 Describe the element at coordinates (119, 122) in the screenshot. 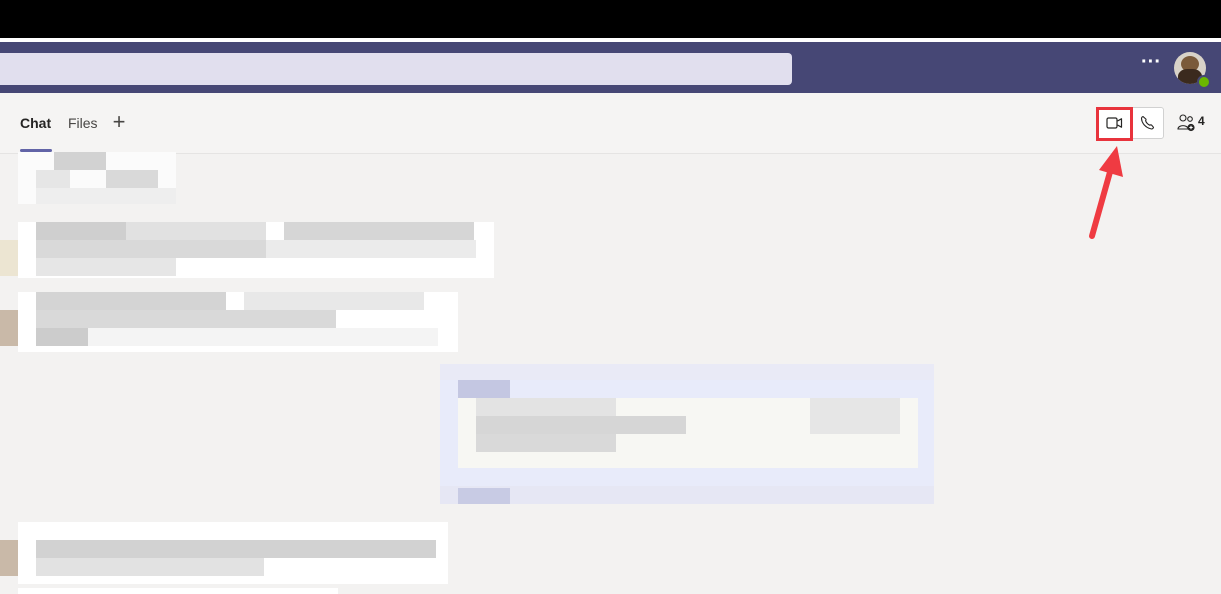

I see `add-tab-button: +` at that location.